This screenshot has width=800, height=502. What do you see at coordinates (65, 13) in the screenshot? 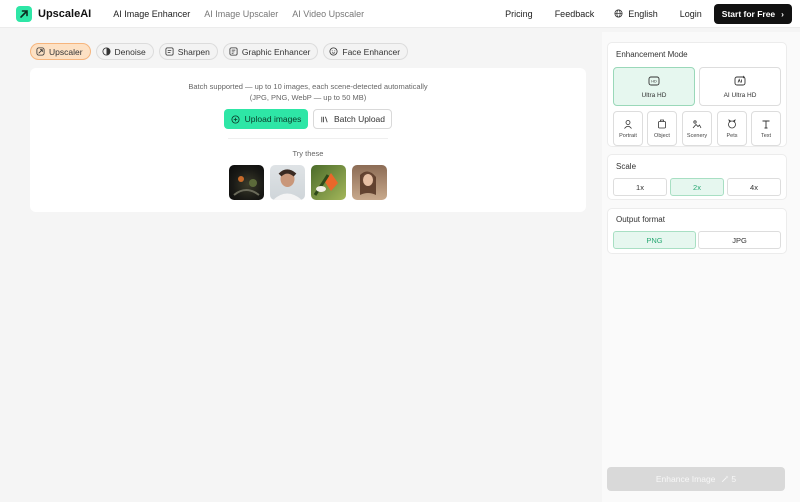
I see `brand-name: UpscaleAI` at bounding box center [65, 13].